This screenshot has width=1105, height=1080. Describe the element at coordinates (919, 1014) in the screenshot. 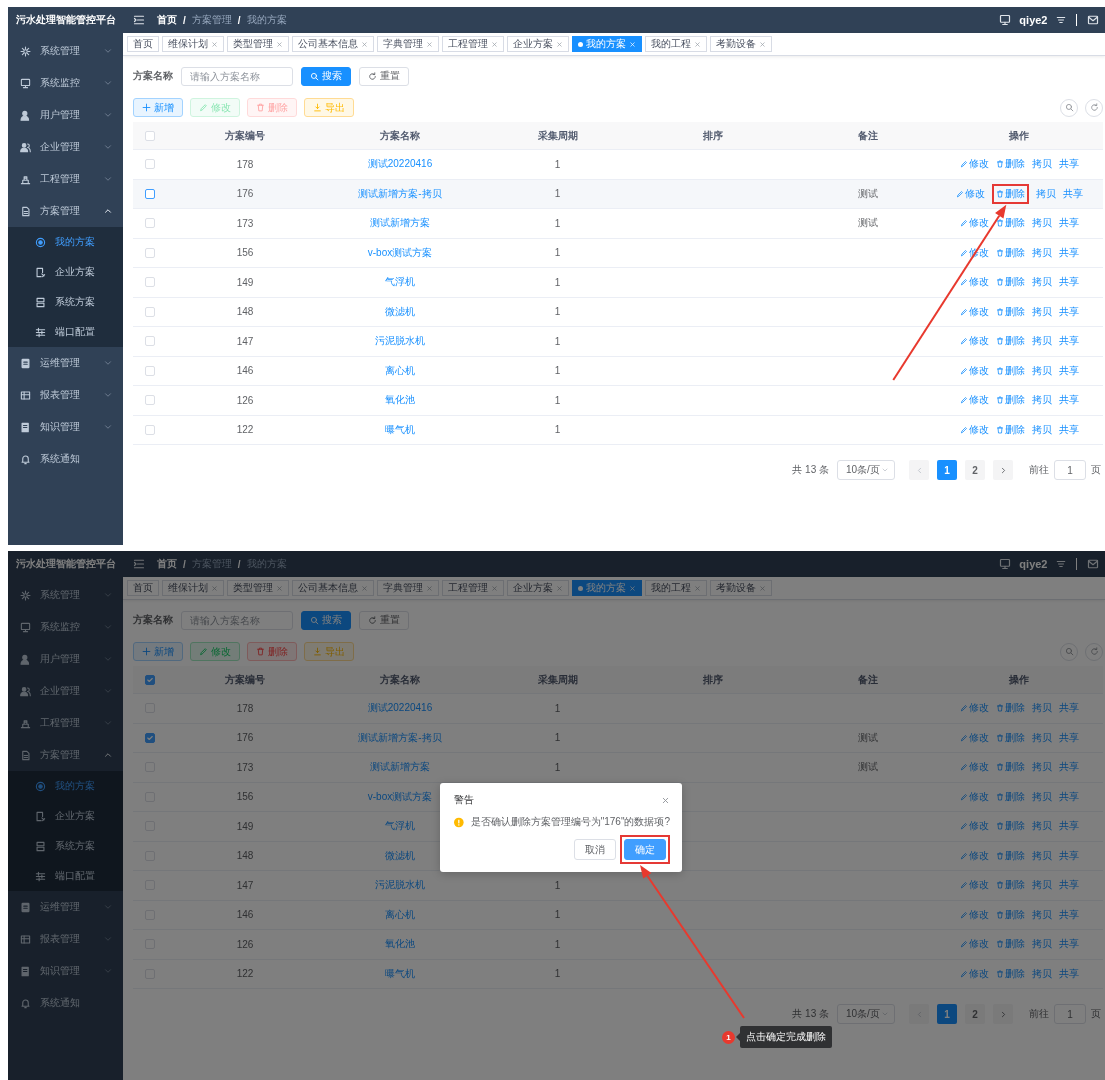

I see `prev-page-button` at that location.